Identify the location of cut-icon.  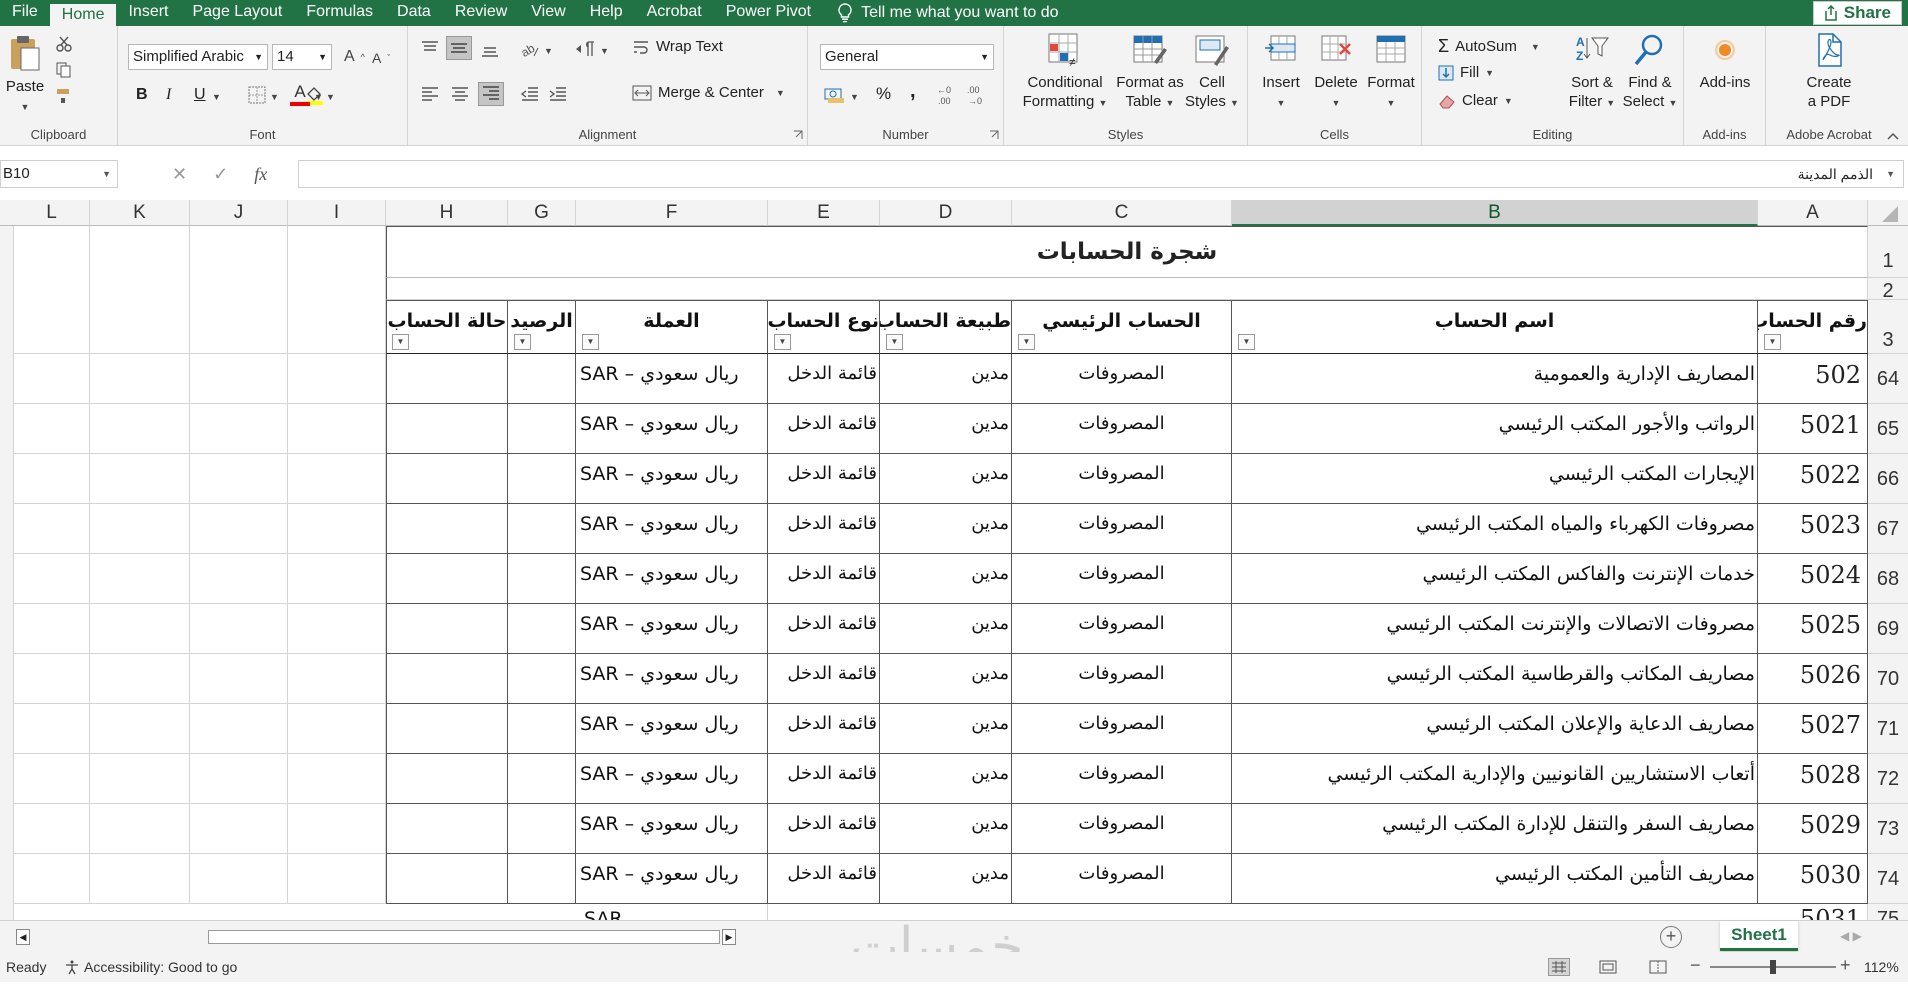
(64, 44).